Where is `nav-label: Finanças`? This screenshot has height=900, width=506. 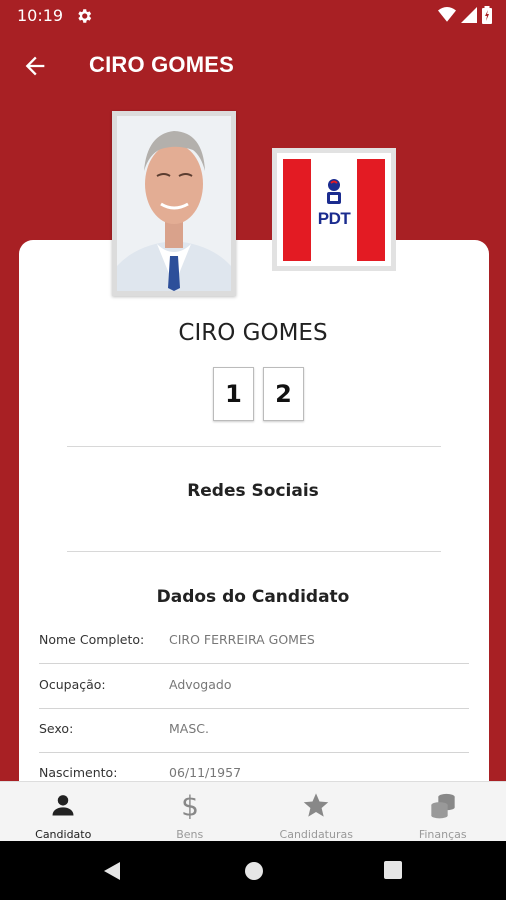
nav-label: Finanças is located at coordinates (442, 834).